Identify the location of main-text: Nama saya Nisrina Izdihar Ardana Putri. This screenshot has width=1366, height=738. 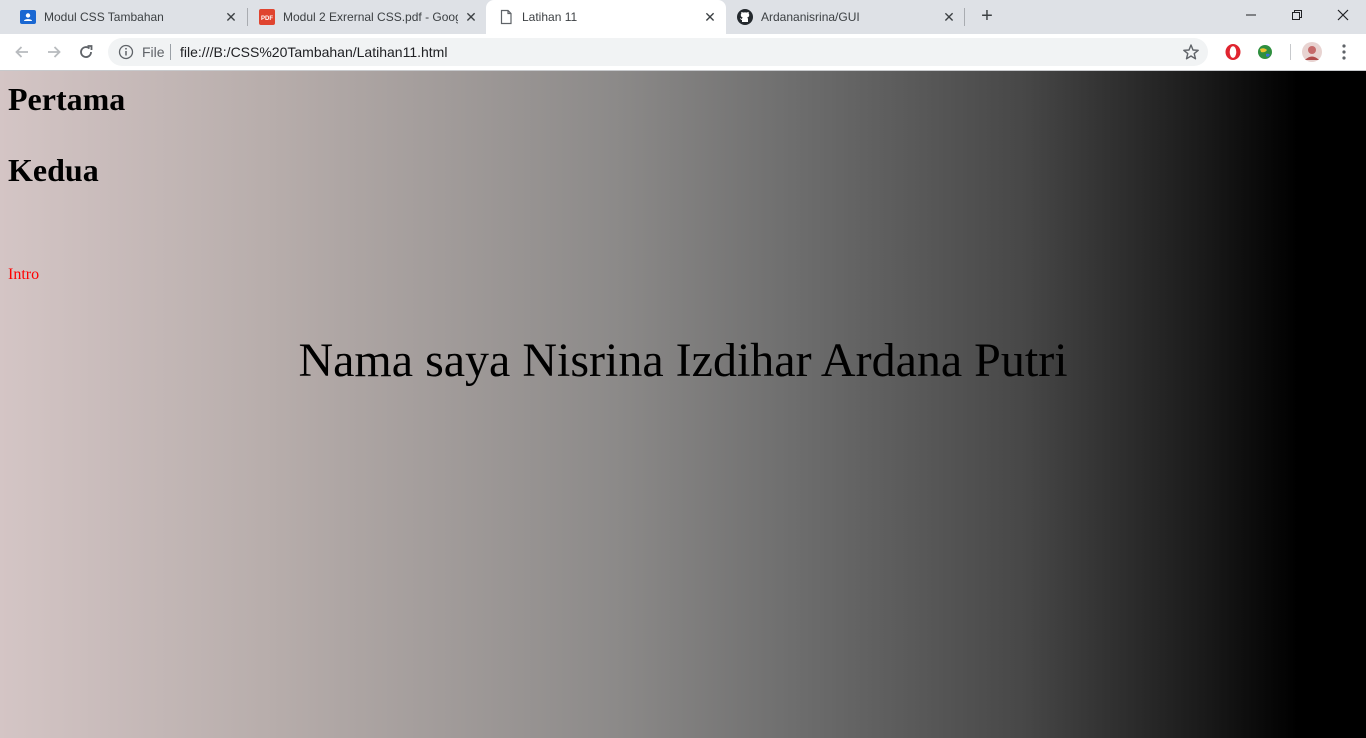
(683, 360).